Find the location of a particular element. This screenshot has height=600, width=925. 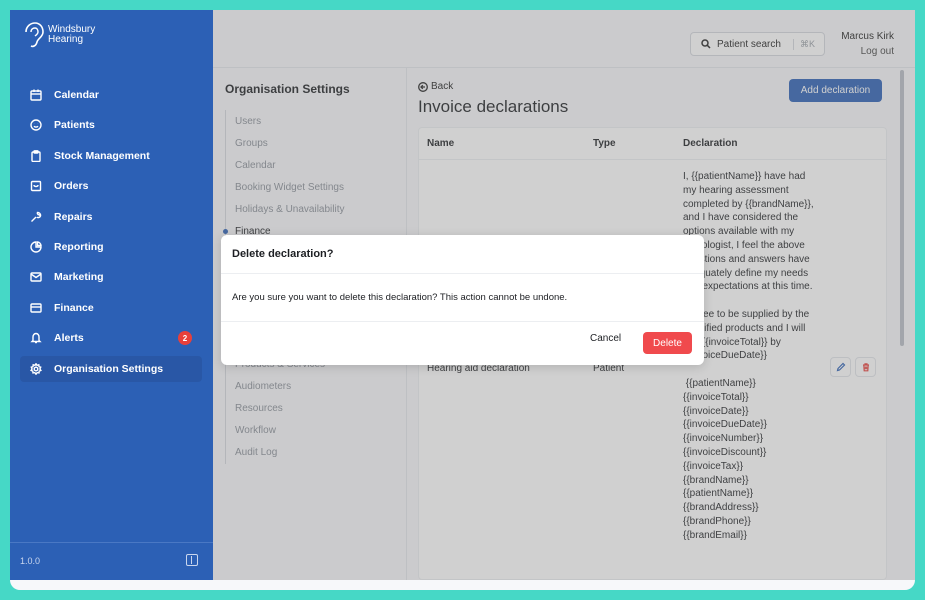

ear-logo-icon is located at coordinates (34, 35).